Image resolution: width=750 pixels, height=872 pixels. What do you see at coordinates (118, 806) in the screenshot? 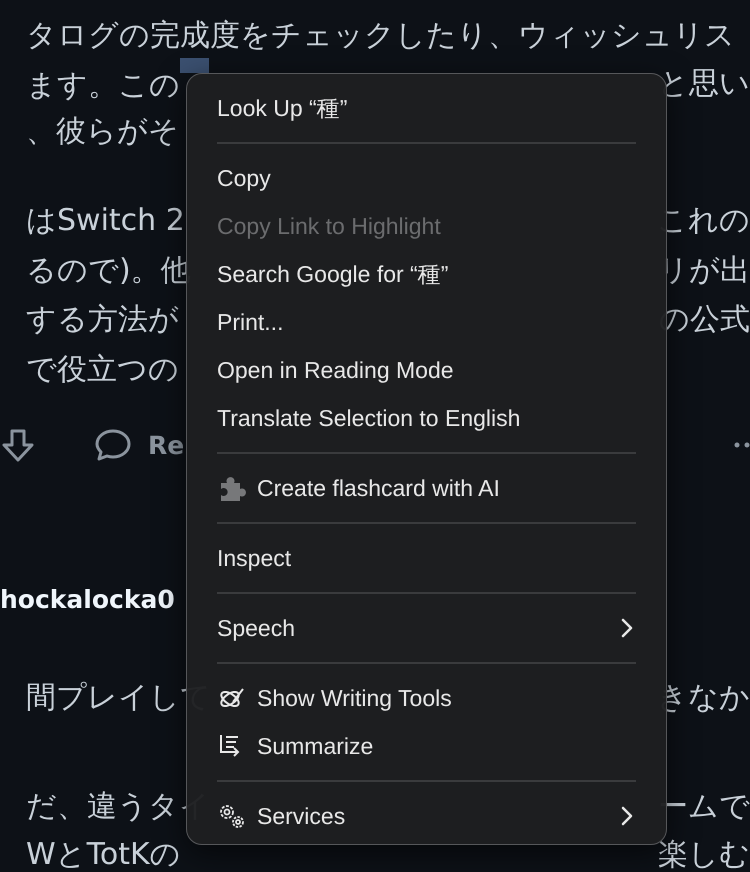
I see `text-fragment: だ、違うタイ` at bounding box center [118, 806].